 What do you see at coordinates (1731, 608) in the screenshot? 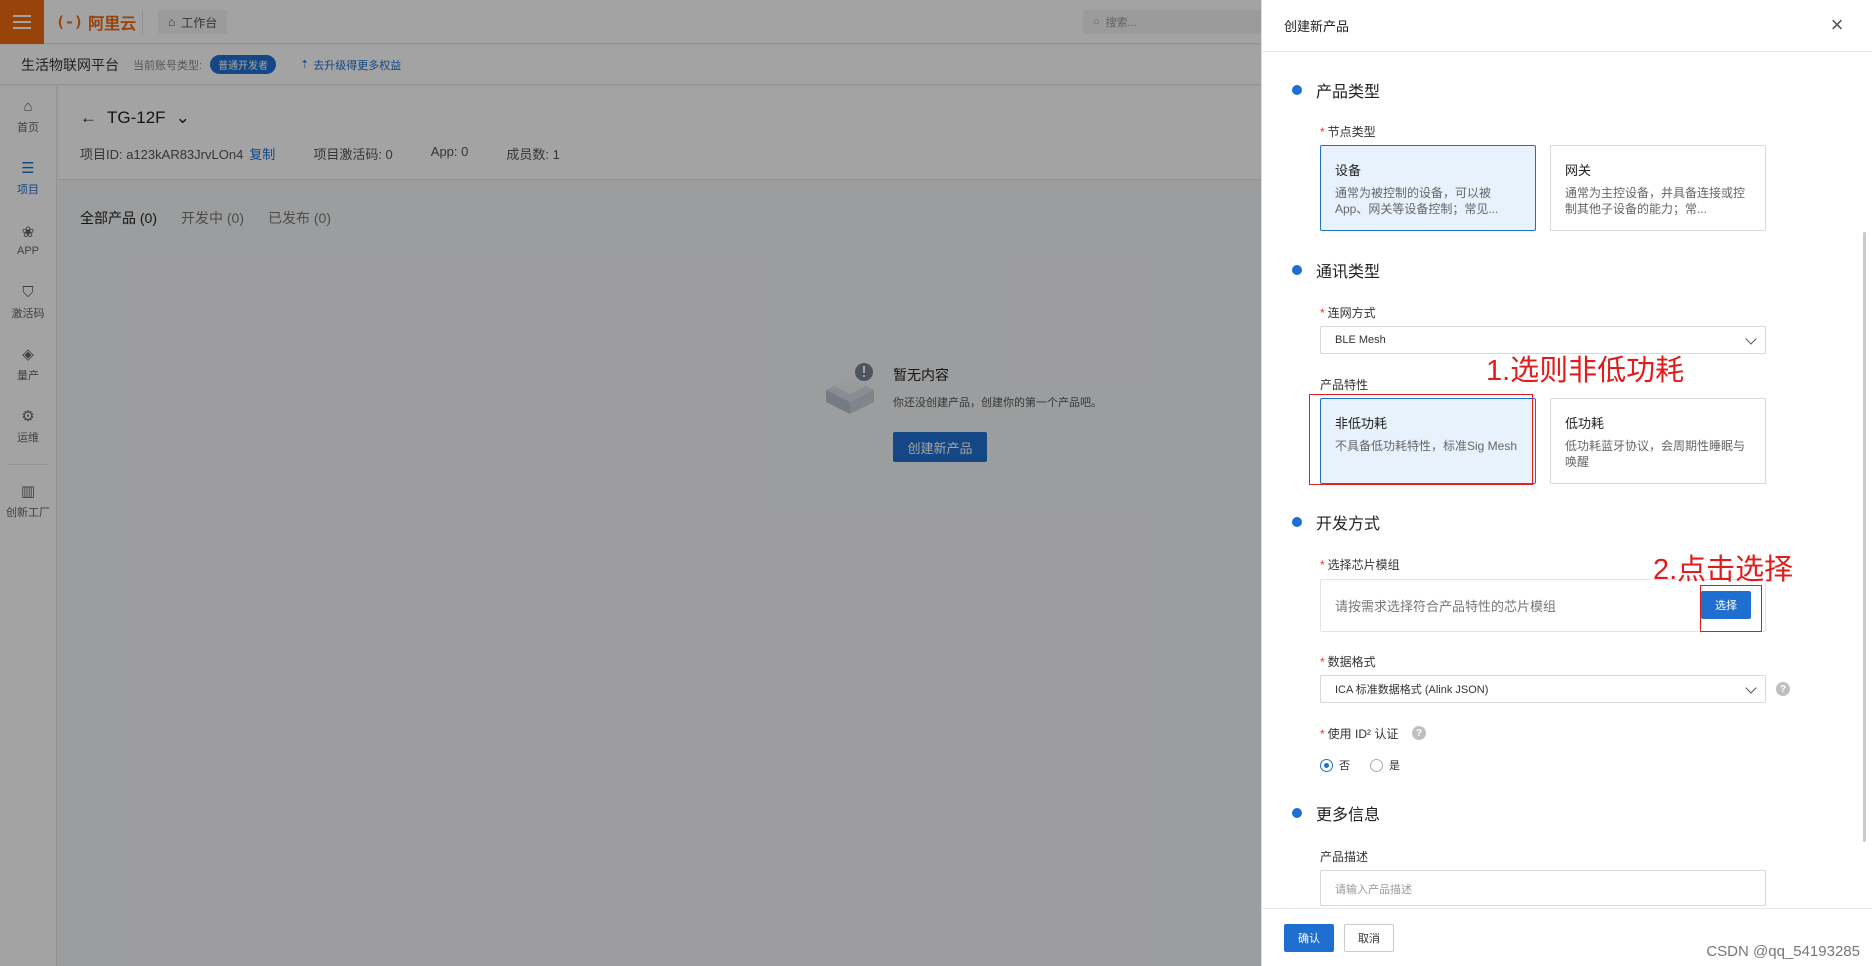
I see `annotation-box-step2` at bounding box center [1731, 608].